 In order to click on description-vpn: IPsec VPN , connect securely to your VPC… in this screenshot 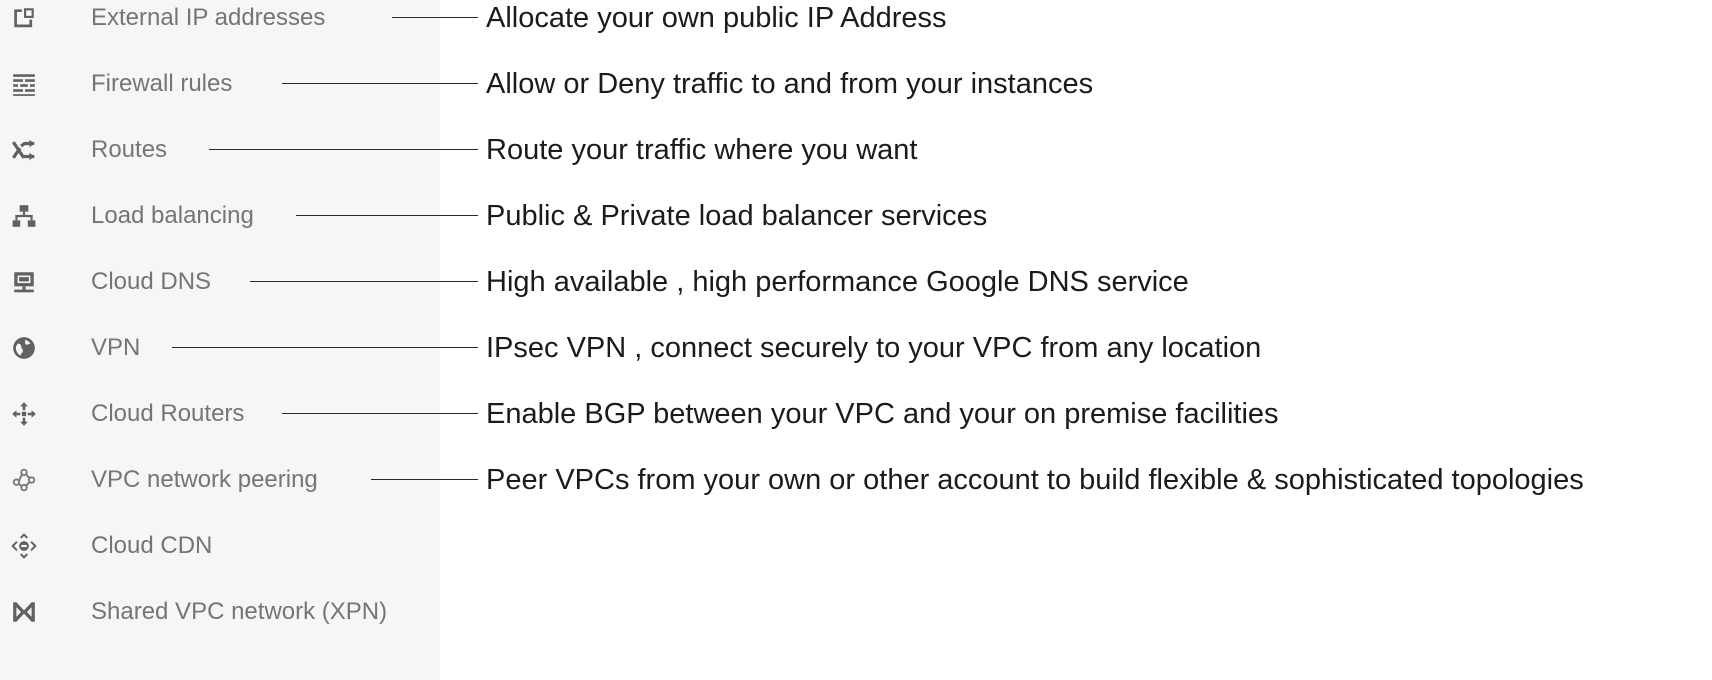, I will do `click(874, 348)`.